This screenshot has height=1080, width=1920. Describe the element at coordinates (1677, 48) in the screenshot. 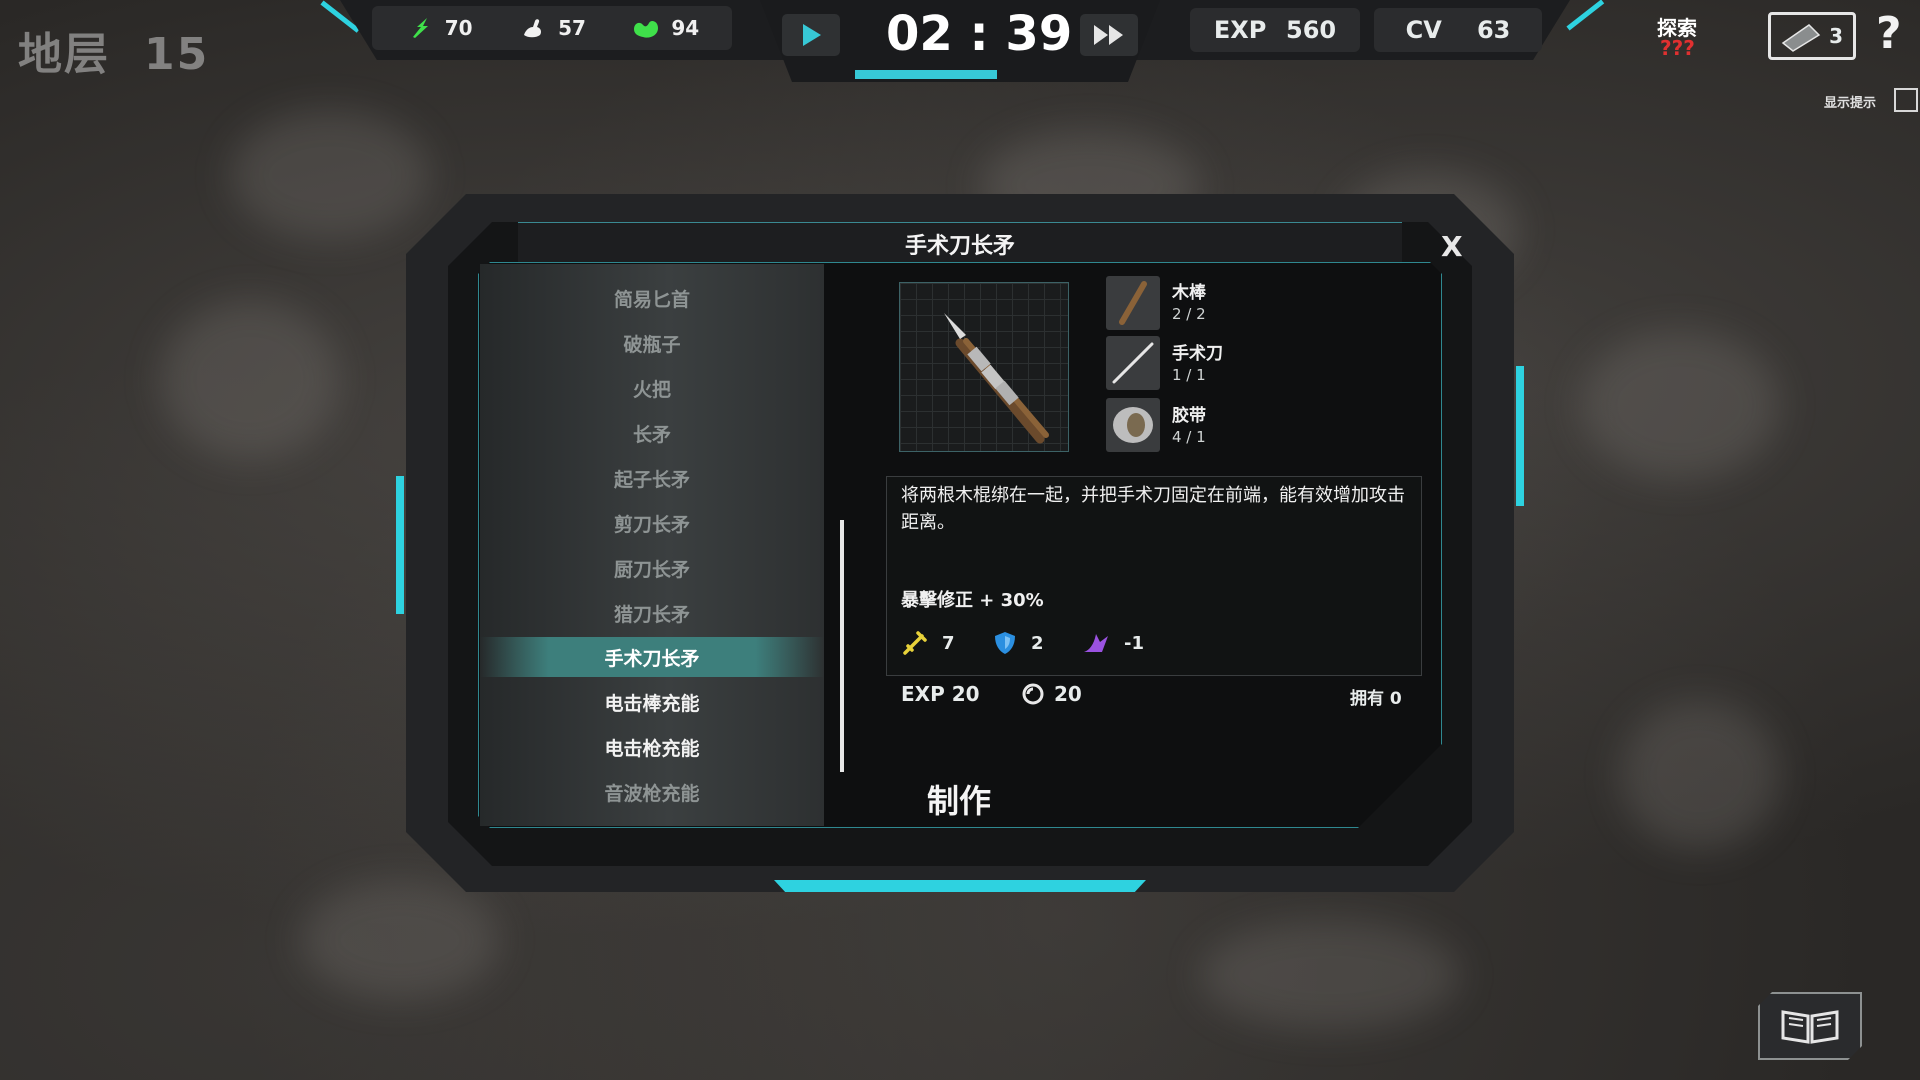

I see `explore-value: ???` at that location.